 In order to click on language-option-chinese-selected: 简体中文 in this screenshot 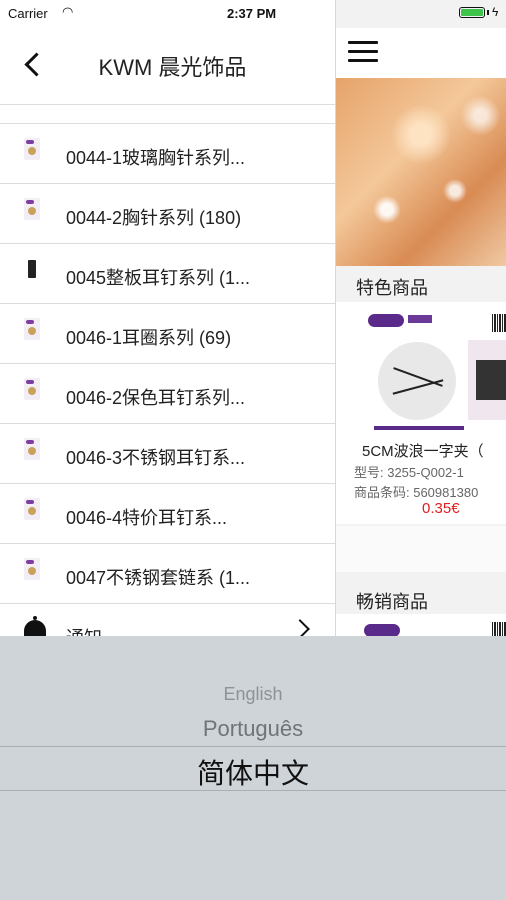, I will do `click(253, 772)`.